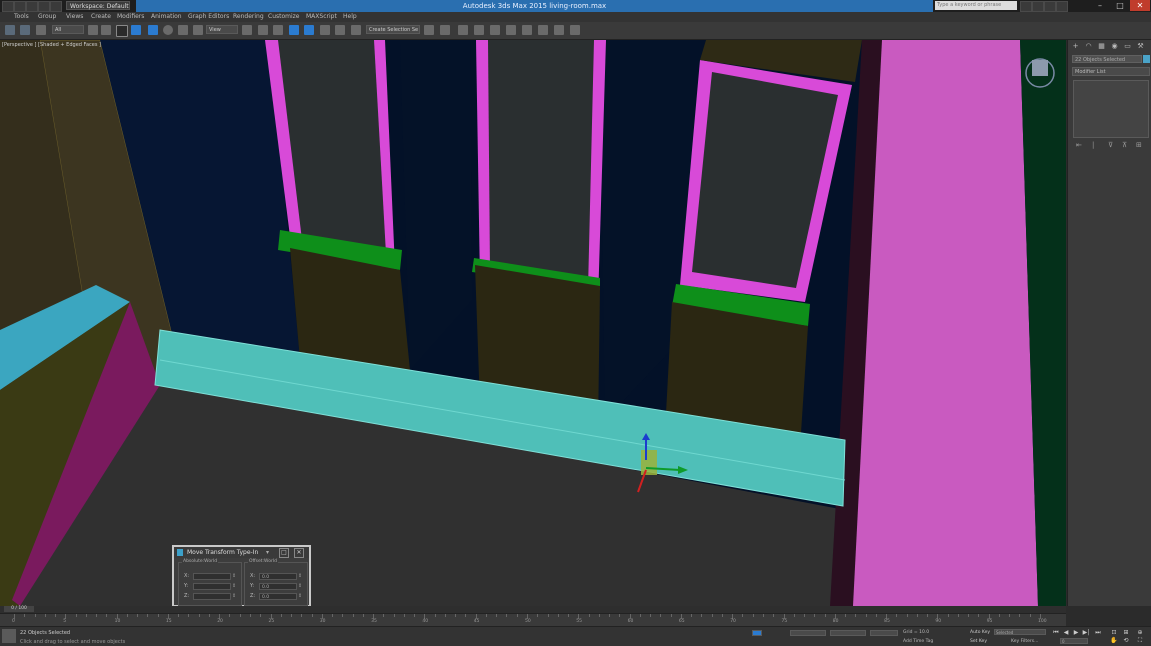 The image size is (1151, 646). I want to click on layer-manager-icon, so click(463, 30).